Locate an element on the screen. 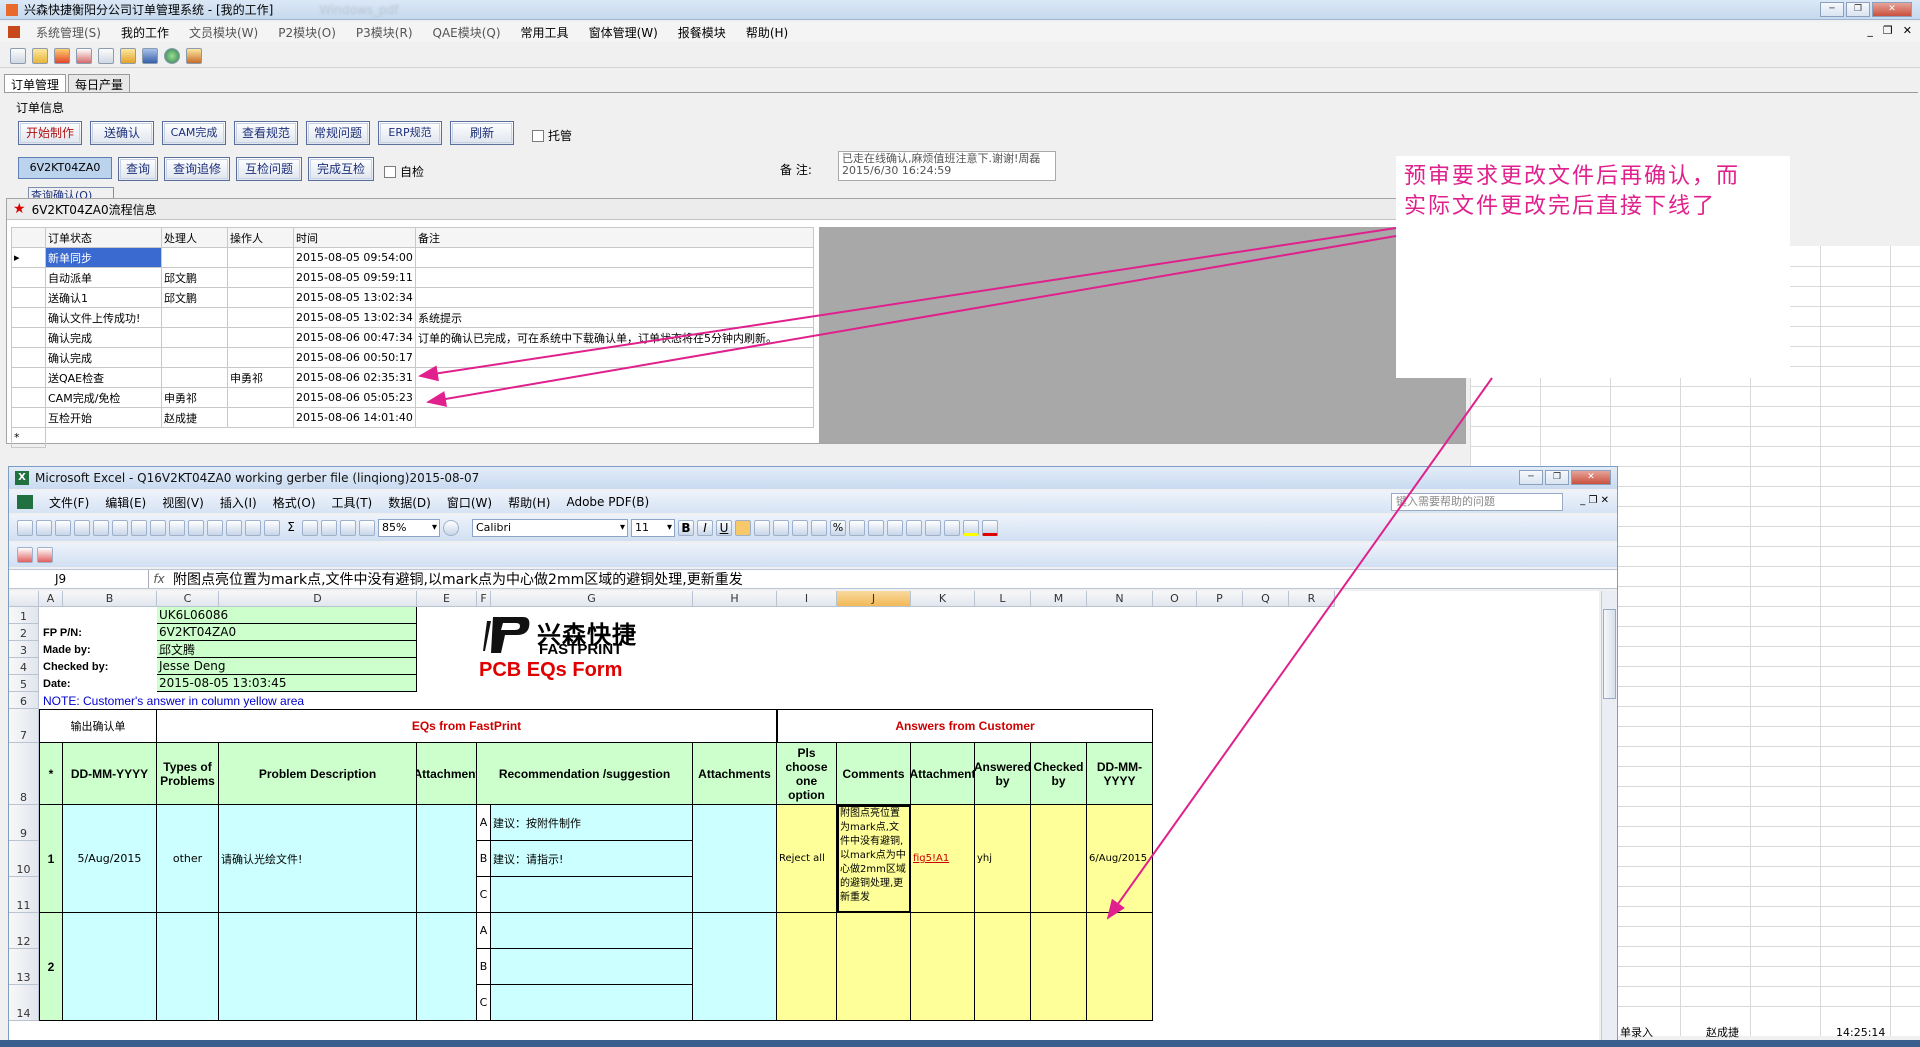  status-time: 14:25:14 is located at coordinates (1861, 1032).